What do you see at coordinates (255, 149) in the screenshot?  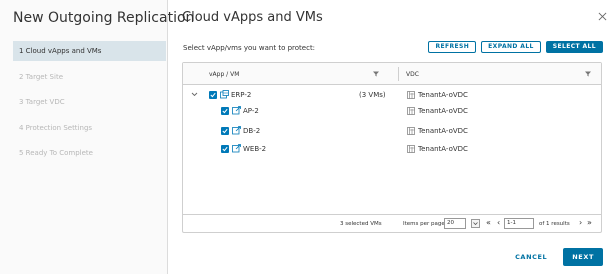 I see `vm-name: WEB-2` at bounding box center [255, 149].